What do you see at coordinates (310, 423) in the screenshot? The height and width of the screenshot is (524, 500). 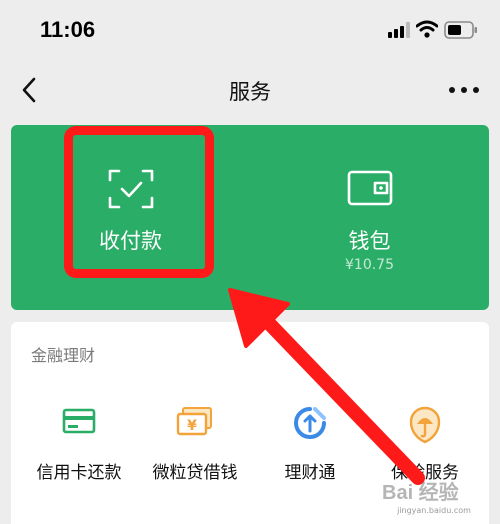 I see `licaitong-icon` at bounding box center [310, 423].